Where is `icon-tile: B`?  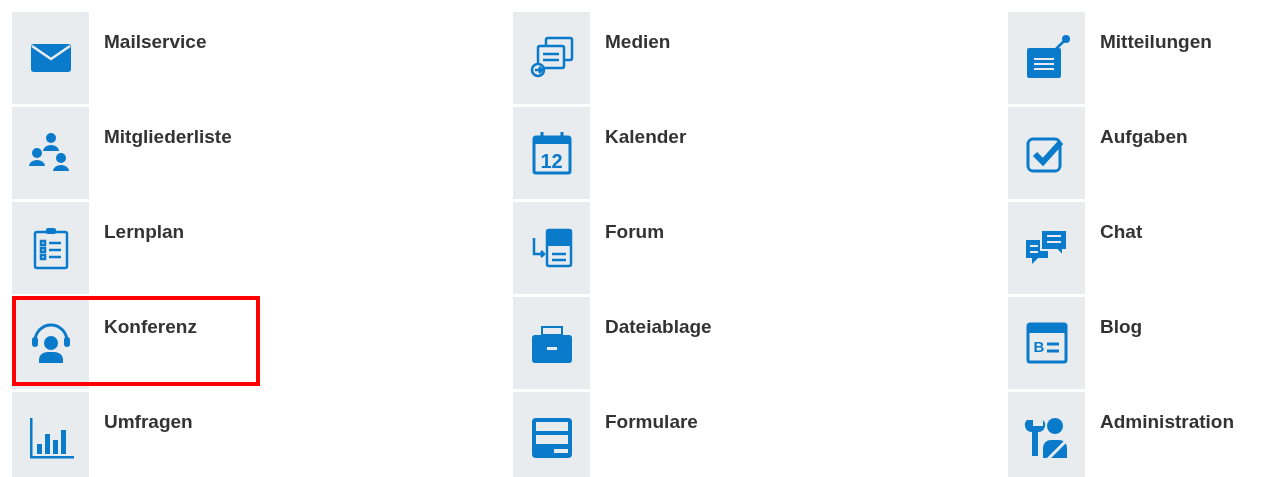 icon-tile: B is located at coordinates (1046, 343).